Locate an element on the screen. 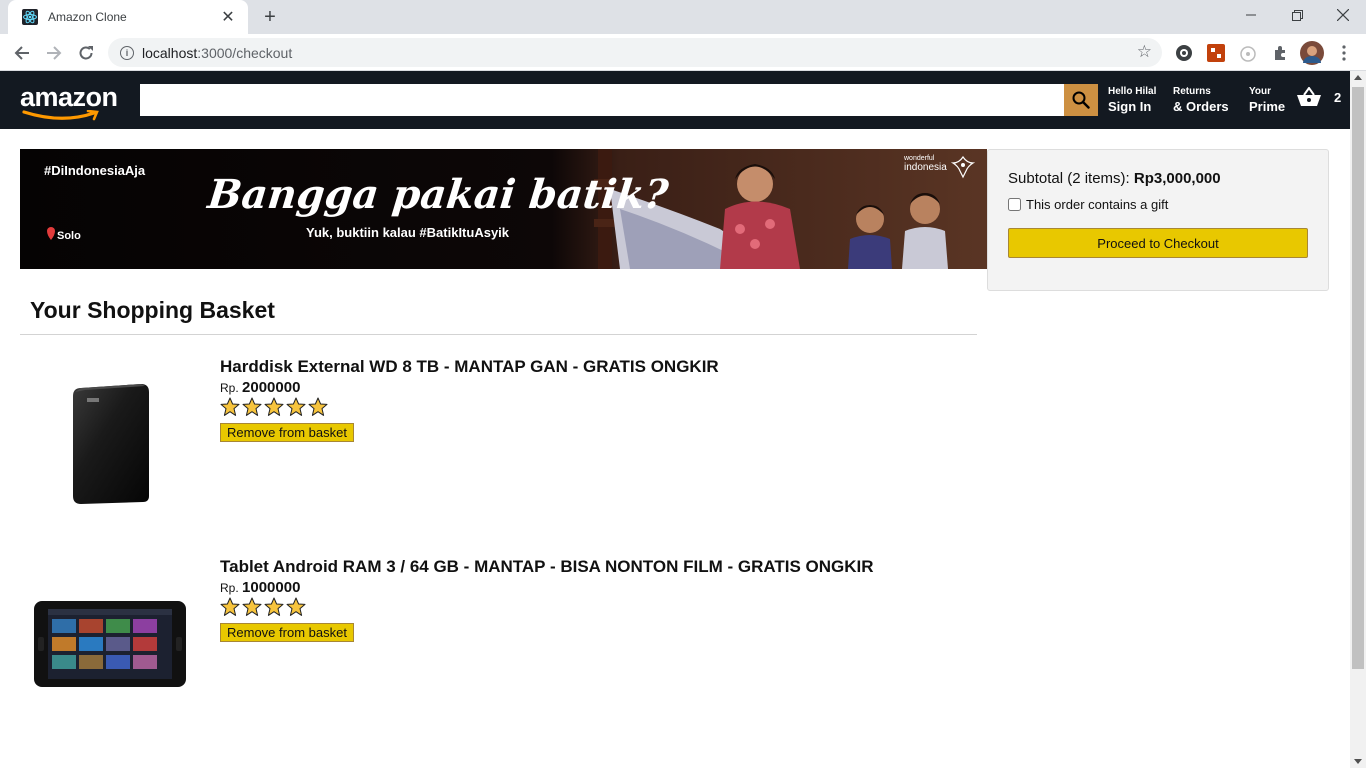 This screenshot has height=768, width=1366. search-button is located at coordinates (1081, 100).